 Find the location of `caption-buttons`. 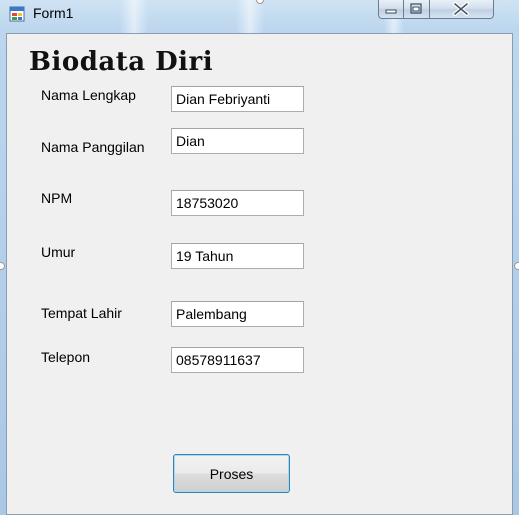

caption-buttons is located at coordinates (436, 9).